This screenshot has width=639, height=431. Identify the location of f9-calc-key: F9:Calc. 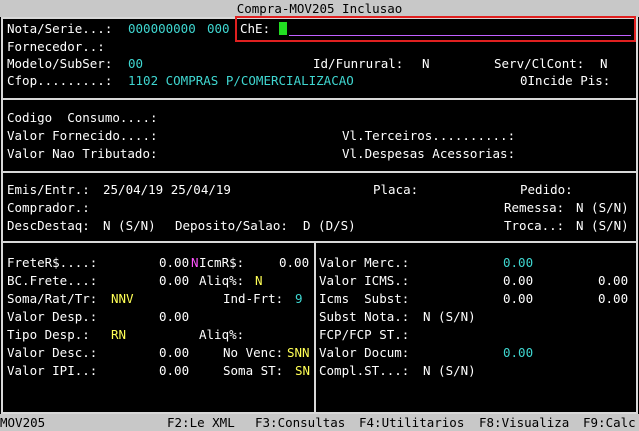
(609, 422).